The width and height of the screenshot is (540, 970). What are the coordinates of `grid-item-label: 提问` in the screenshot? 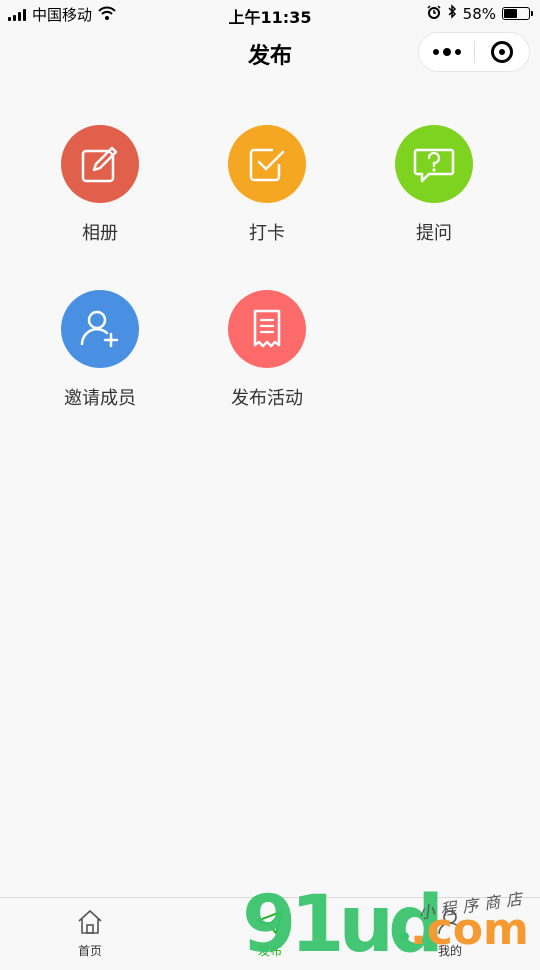 It's located at (434, 233).